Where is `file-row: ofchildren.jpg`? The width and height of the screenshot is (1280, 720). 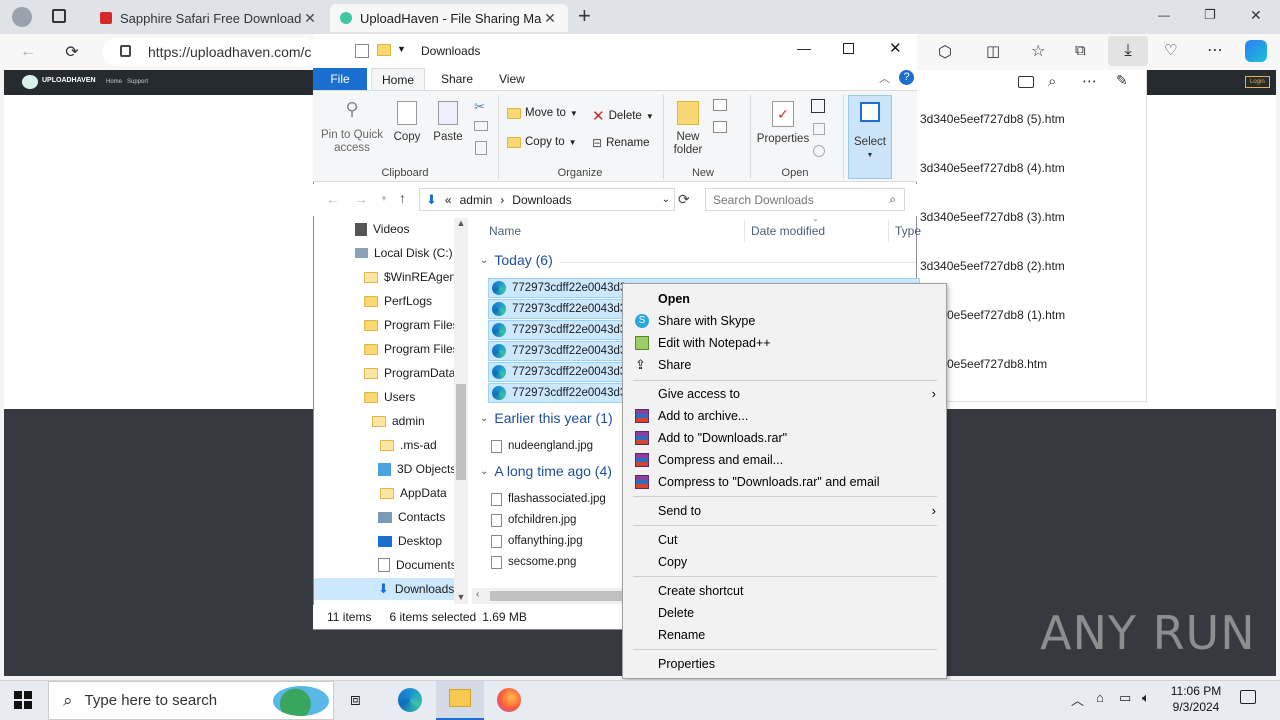
file-row: ofchildren.jpg is located at coordinates (533, 520).